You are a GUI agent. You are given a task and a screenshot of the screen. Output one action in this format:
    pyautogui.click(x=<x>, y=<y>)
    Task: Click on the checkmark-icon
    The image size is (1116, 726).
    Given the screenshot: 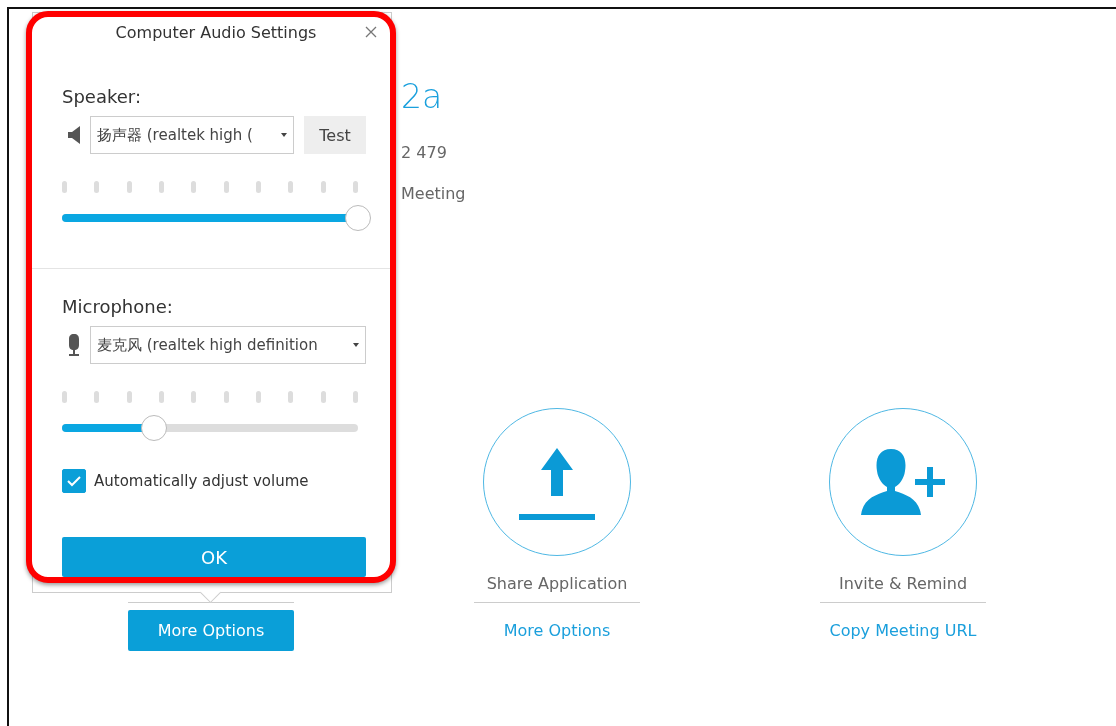 What is the action you would take?
    pyautogui.click(x=74, y=481)
    